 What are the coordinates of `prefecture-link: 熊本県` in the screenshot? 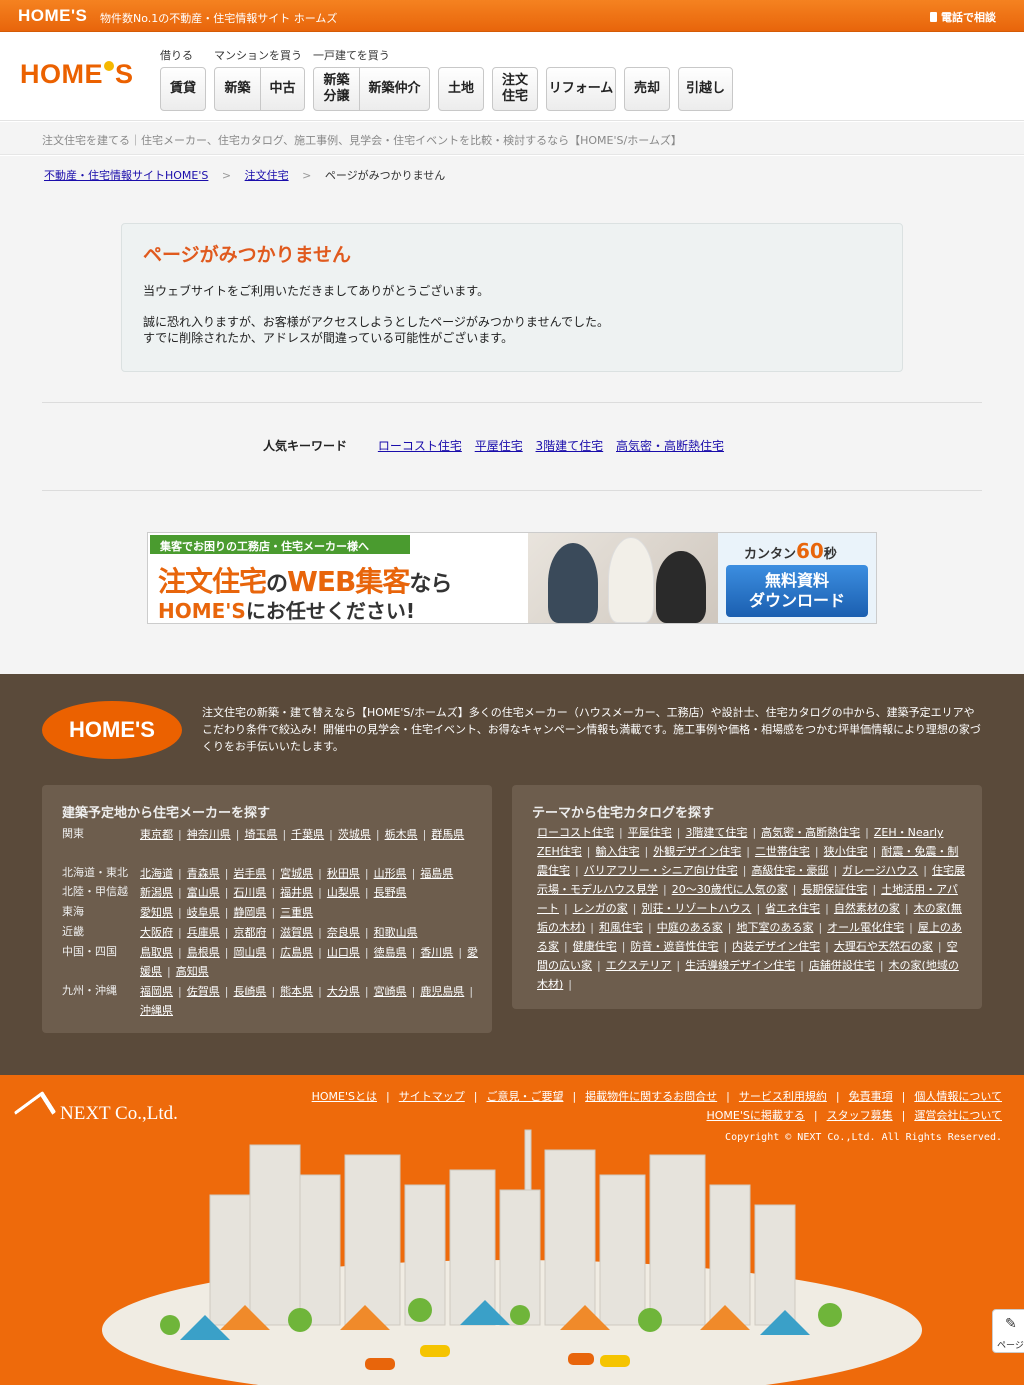 It's located at (296, 991).